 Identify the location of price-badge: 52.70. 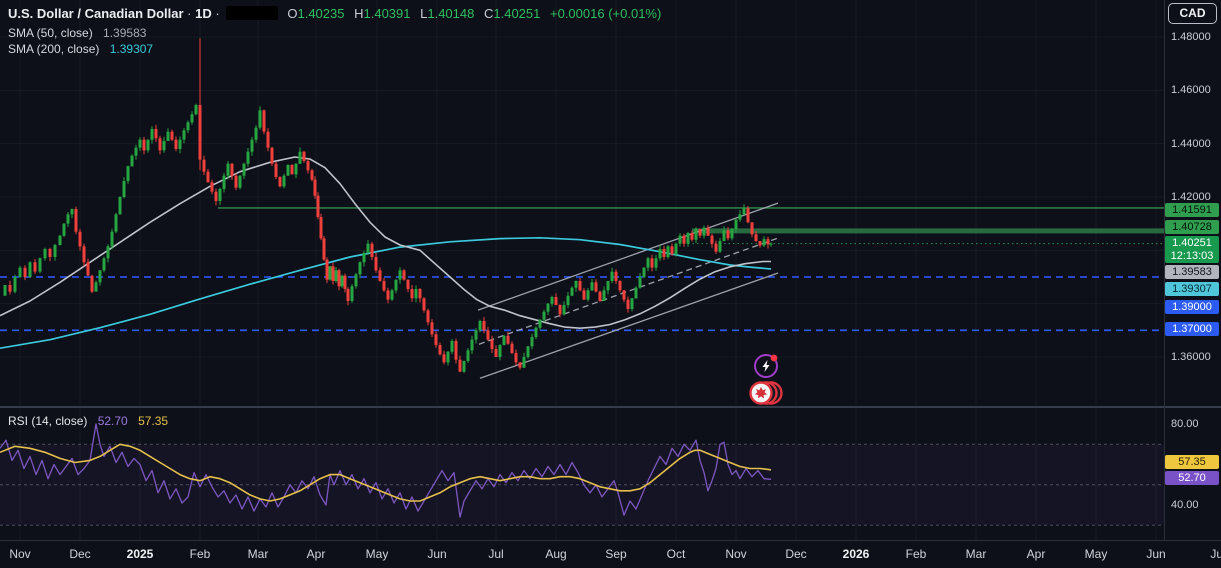
(1192, 478).